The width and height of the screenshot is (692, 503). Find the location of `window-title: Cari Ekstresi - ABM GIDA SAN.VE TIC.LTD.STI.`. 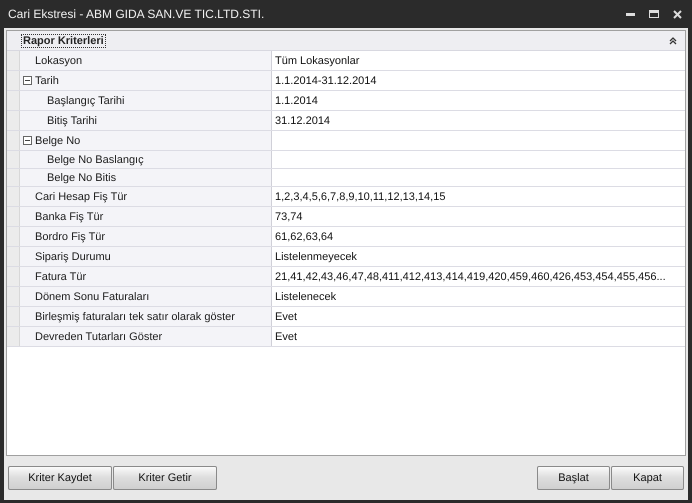

window-title: Cari Ekstresi - ABM GIDA SAN.VE TIC.LTD.STI. is located at coordinates (136, 14).